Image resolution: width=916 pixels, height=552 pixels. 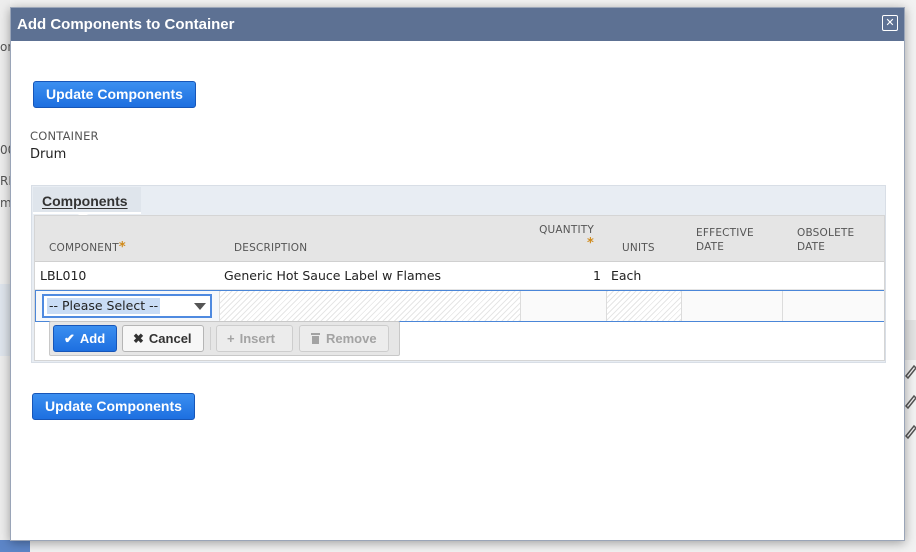 I want to click on edit-cell-effective-date, so click(x=731, y=306).